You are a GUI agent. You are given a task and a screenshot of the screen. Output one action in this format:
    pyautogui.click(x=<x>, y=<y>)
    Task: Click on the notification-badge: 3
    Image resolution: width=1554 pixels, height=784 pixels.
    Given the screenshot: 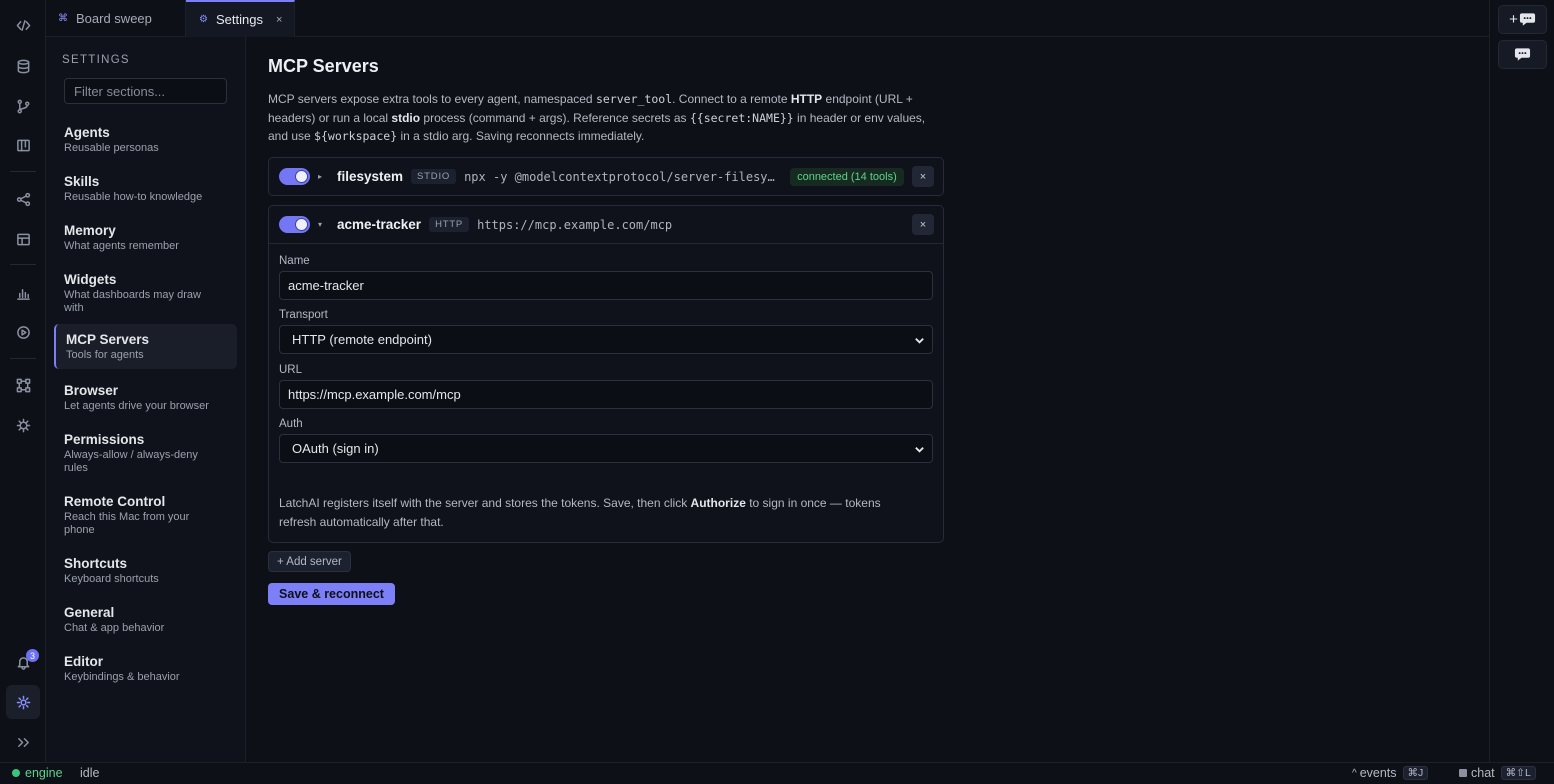 What is the action you would take?
    pyautogui.click(x=32, y=655)
    